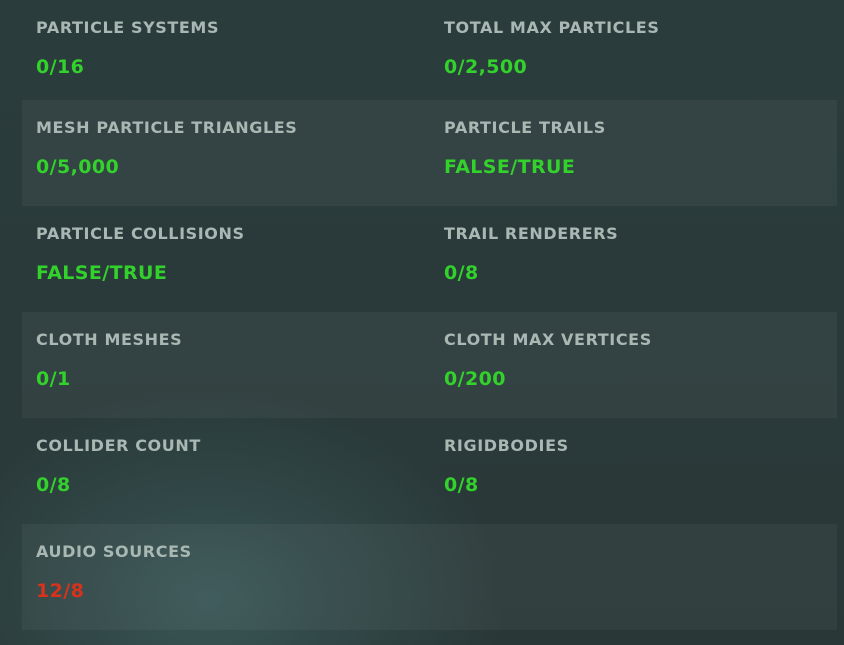 This screenshot has height=645, width=844. I want to click on stat-value-over-limit: 12/8, so click(60, 591).